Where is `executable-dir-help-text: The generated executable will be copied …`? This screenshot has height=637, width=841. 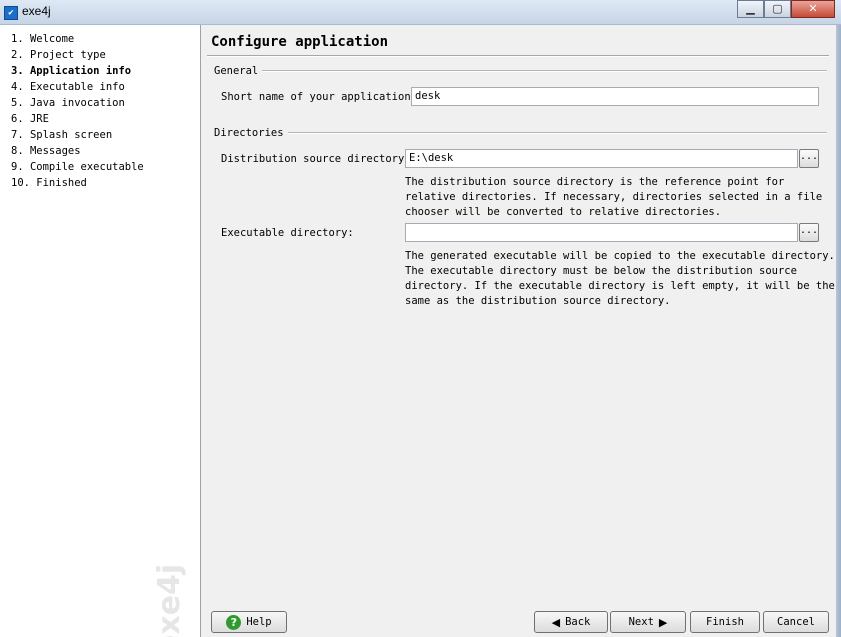 executable-dir-help-text: The generated executable will be copied … is located at coordinates (620, 279).